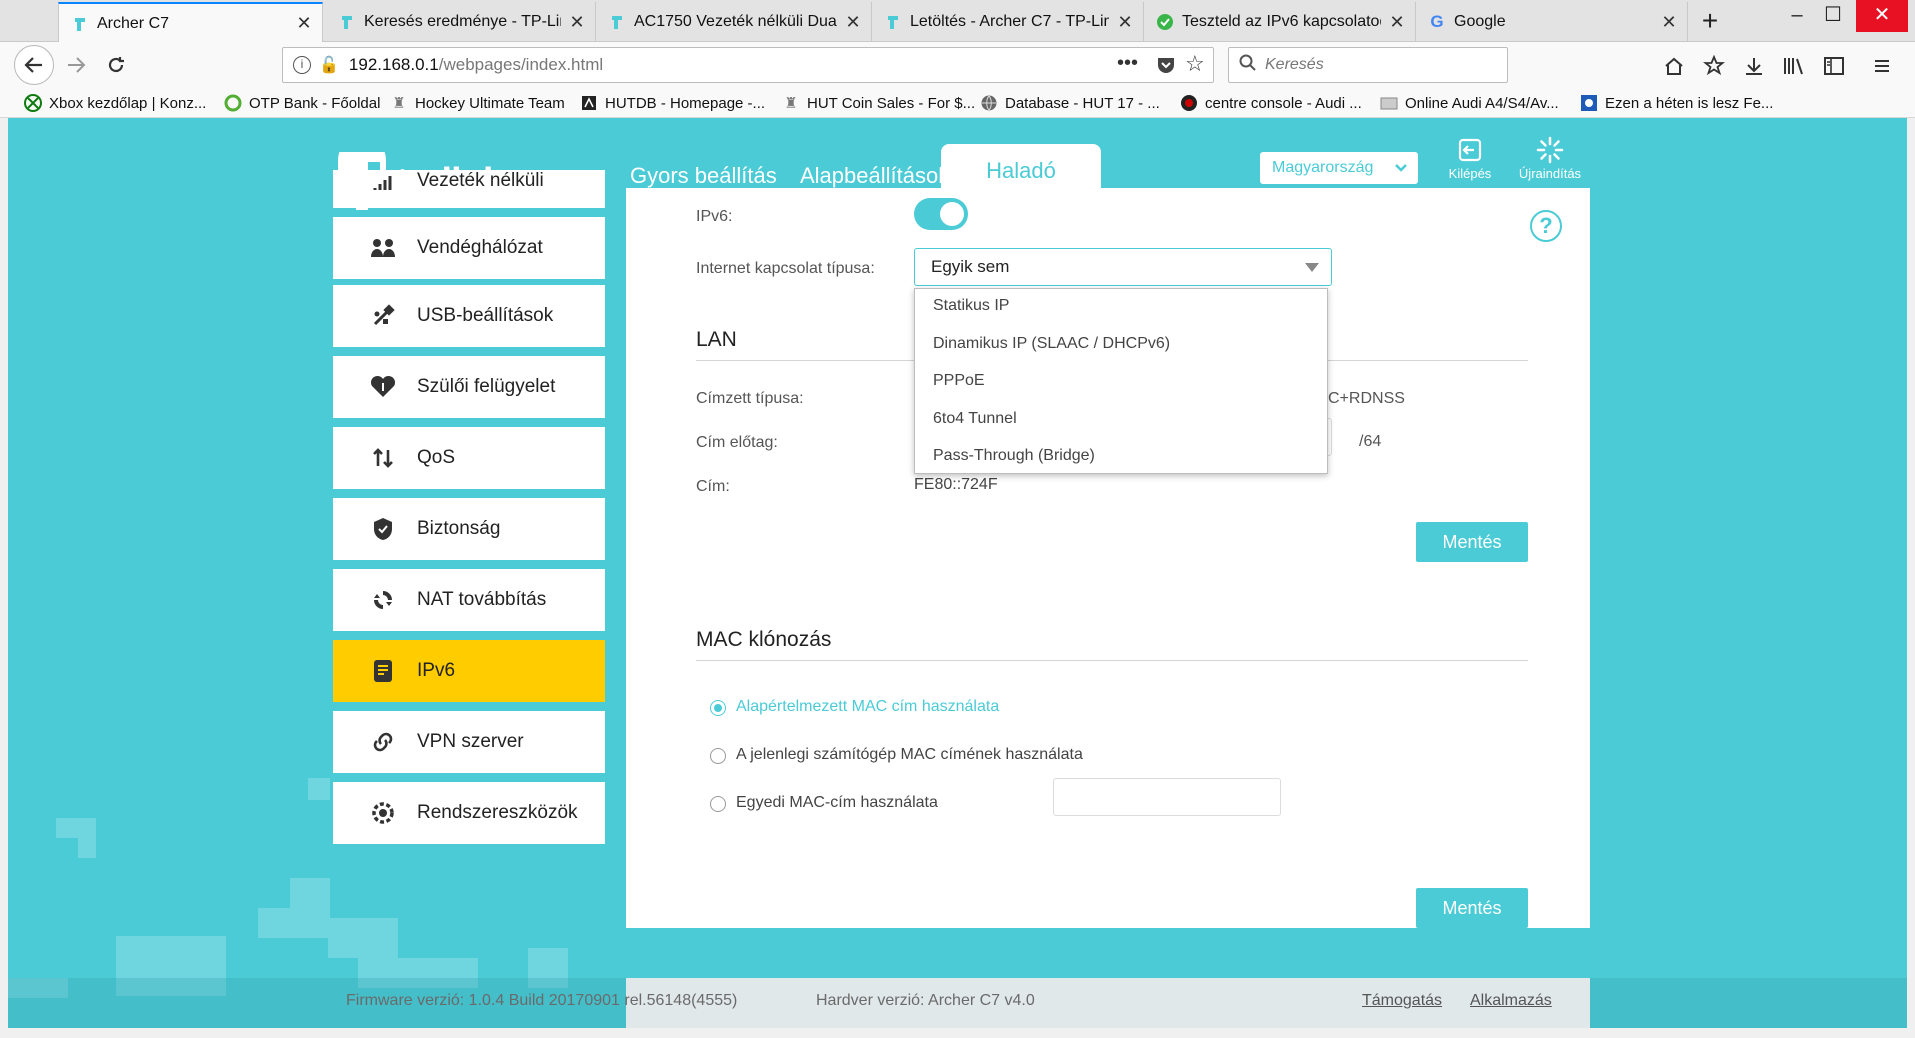 The height and width of the screenshot is (1038, 1915). What do you see at coordinates (1552, 22) in the screenshot?
I see `tab-google: G Google ✕` at bounding box center [1552, 22].